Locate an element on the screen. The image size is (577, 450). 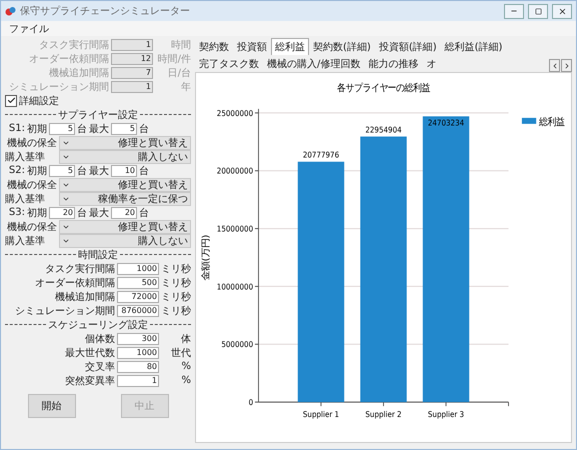
y-tick-label: 15000000 is located at coordinates (235, 229).